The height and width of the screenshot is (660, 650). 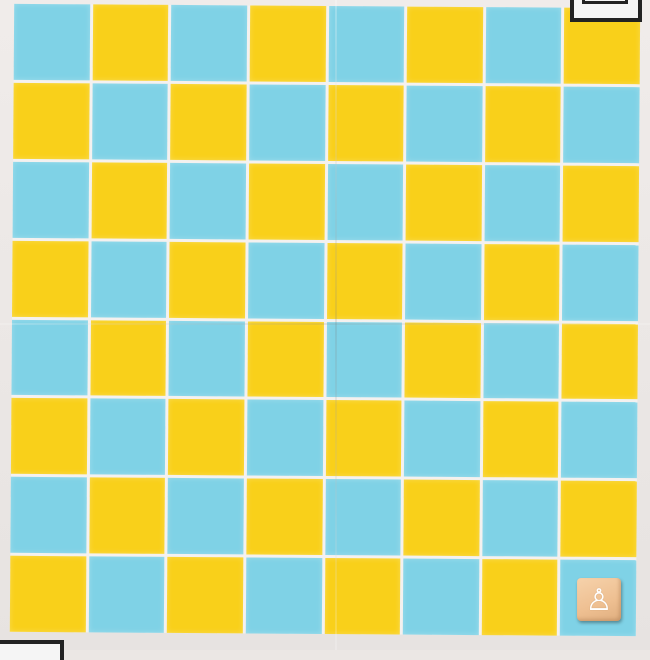 I want to click on board-square-r3-c8, so click(x=601, y=203).